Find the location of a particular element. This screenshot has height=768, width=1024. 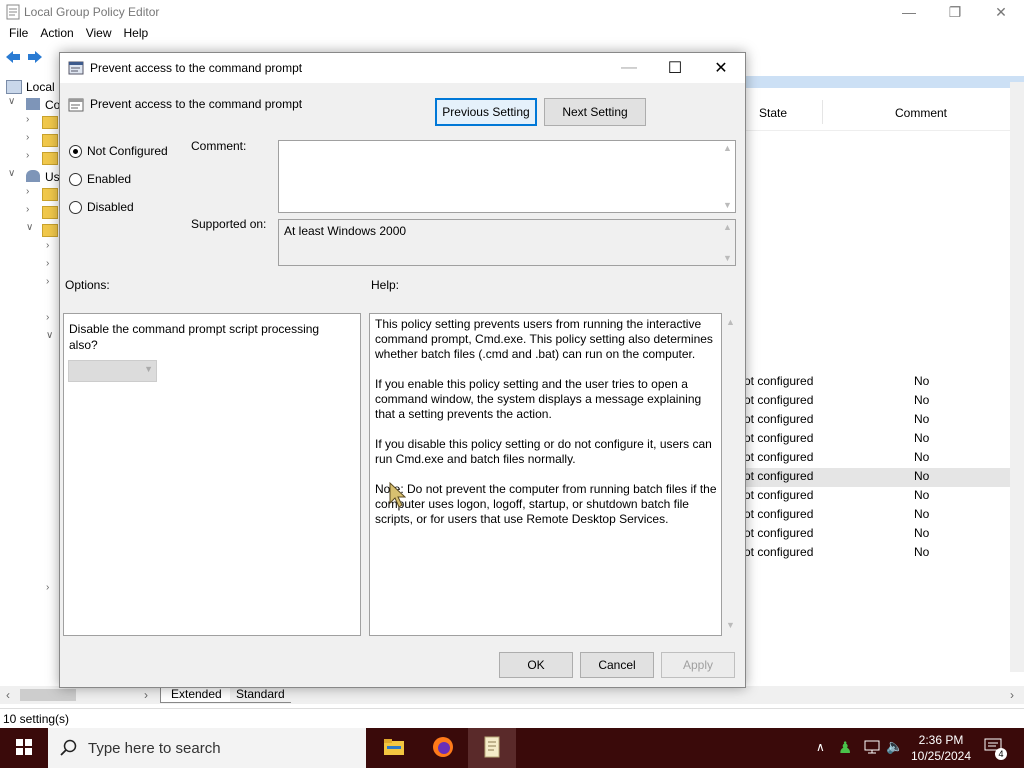

tree-item-user-config: ∨ Us is located at coordinates (30, 177).